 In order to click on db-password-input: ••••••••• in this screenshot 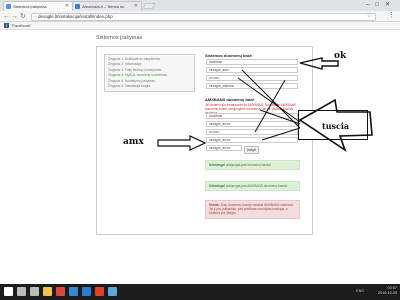, I will do `click(252, 78)`.